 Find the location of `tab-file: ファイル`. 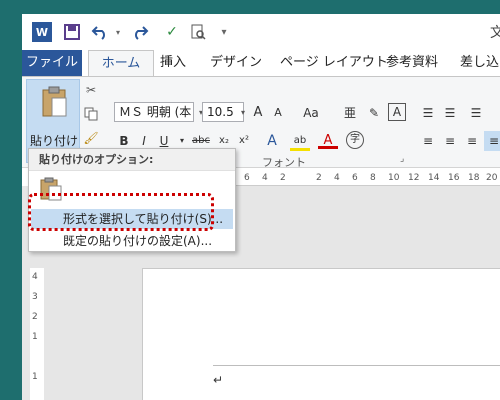

tab-file: ファイル is located at coordinates (52, 63).